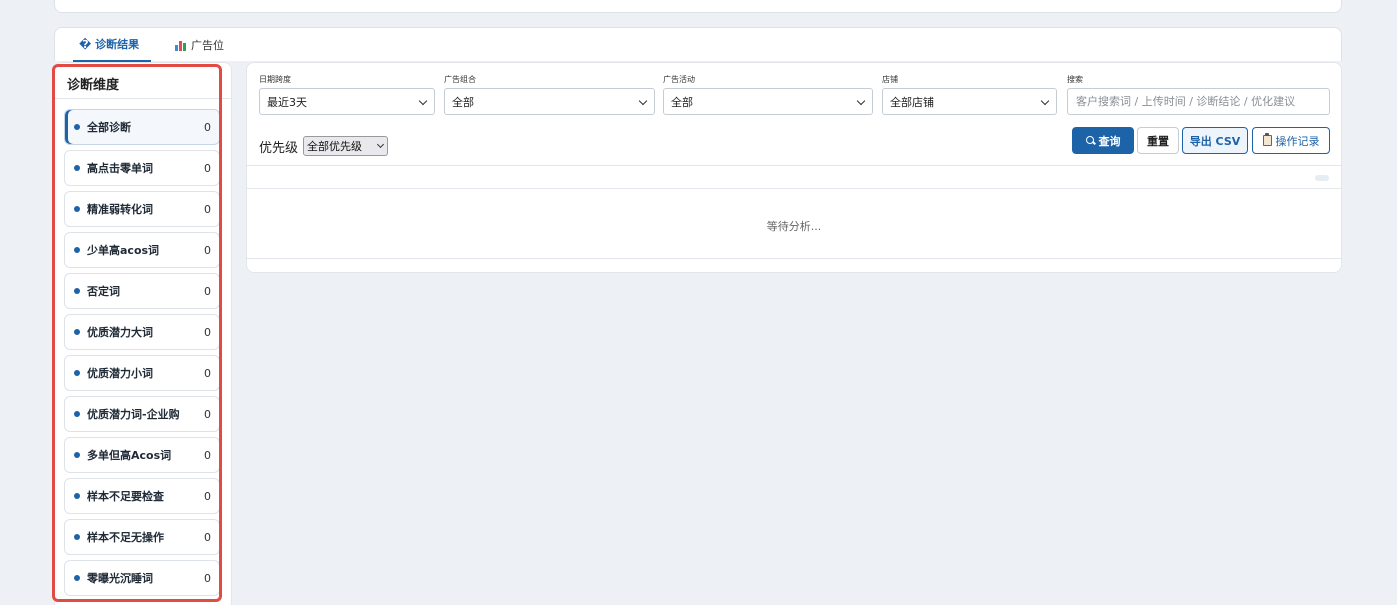 This screenshot has width=1397, height=605. What do you see at coordinates (120, 168) in the screenshot?
I see `dimension-label: 高点击零单词` at bounding box center [120, 168].